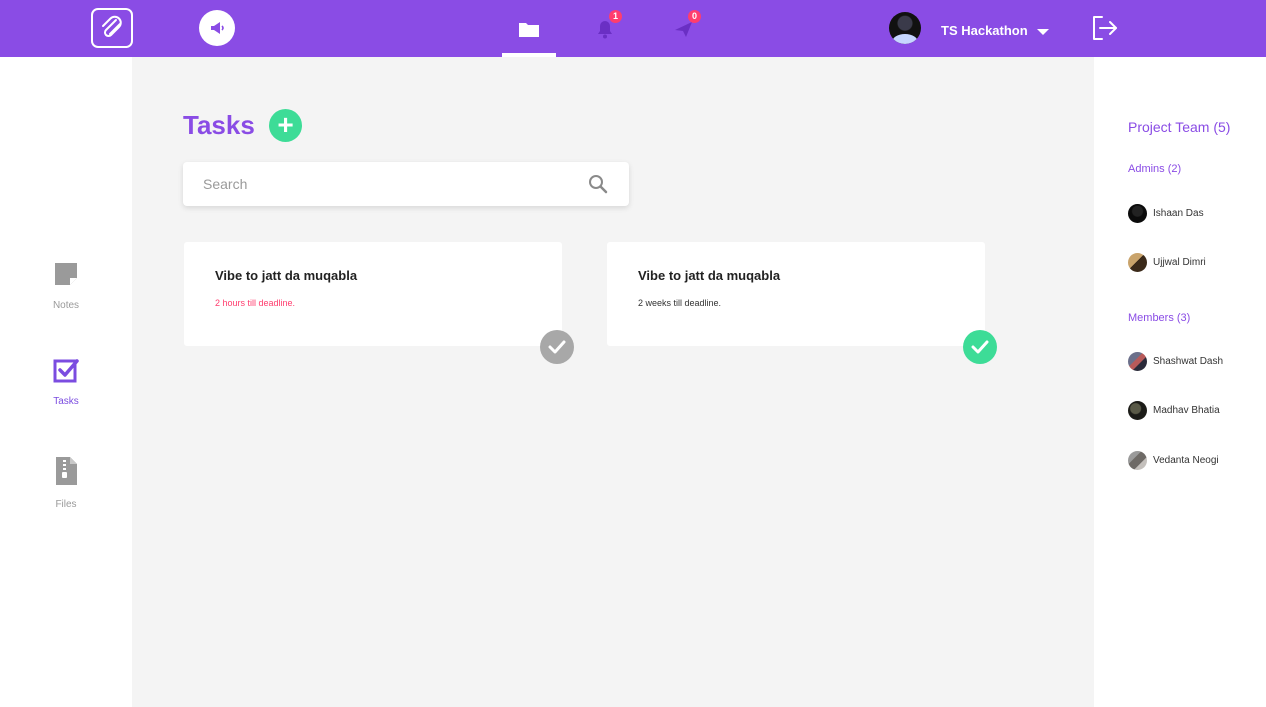  What do you see at coordinates (1043, 32) in the screenshot?
I see `chevron-down-icon` at bounding box center [1043, 32].